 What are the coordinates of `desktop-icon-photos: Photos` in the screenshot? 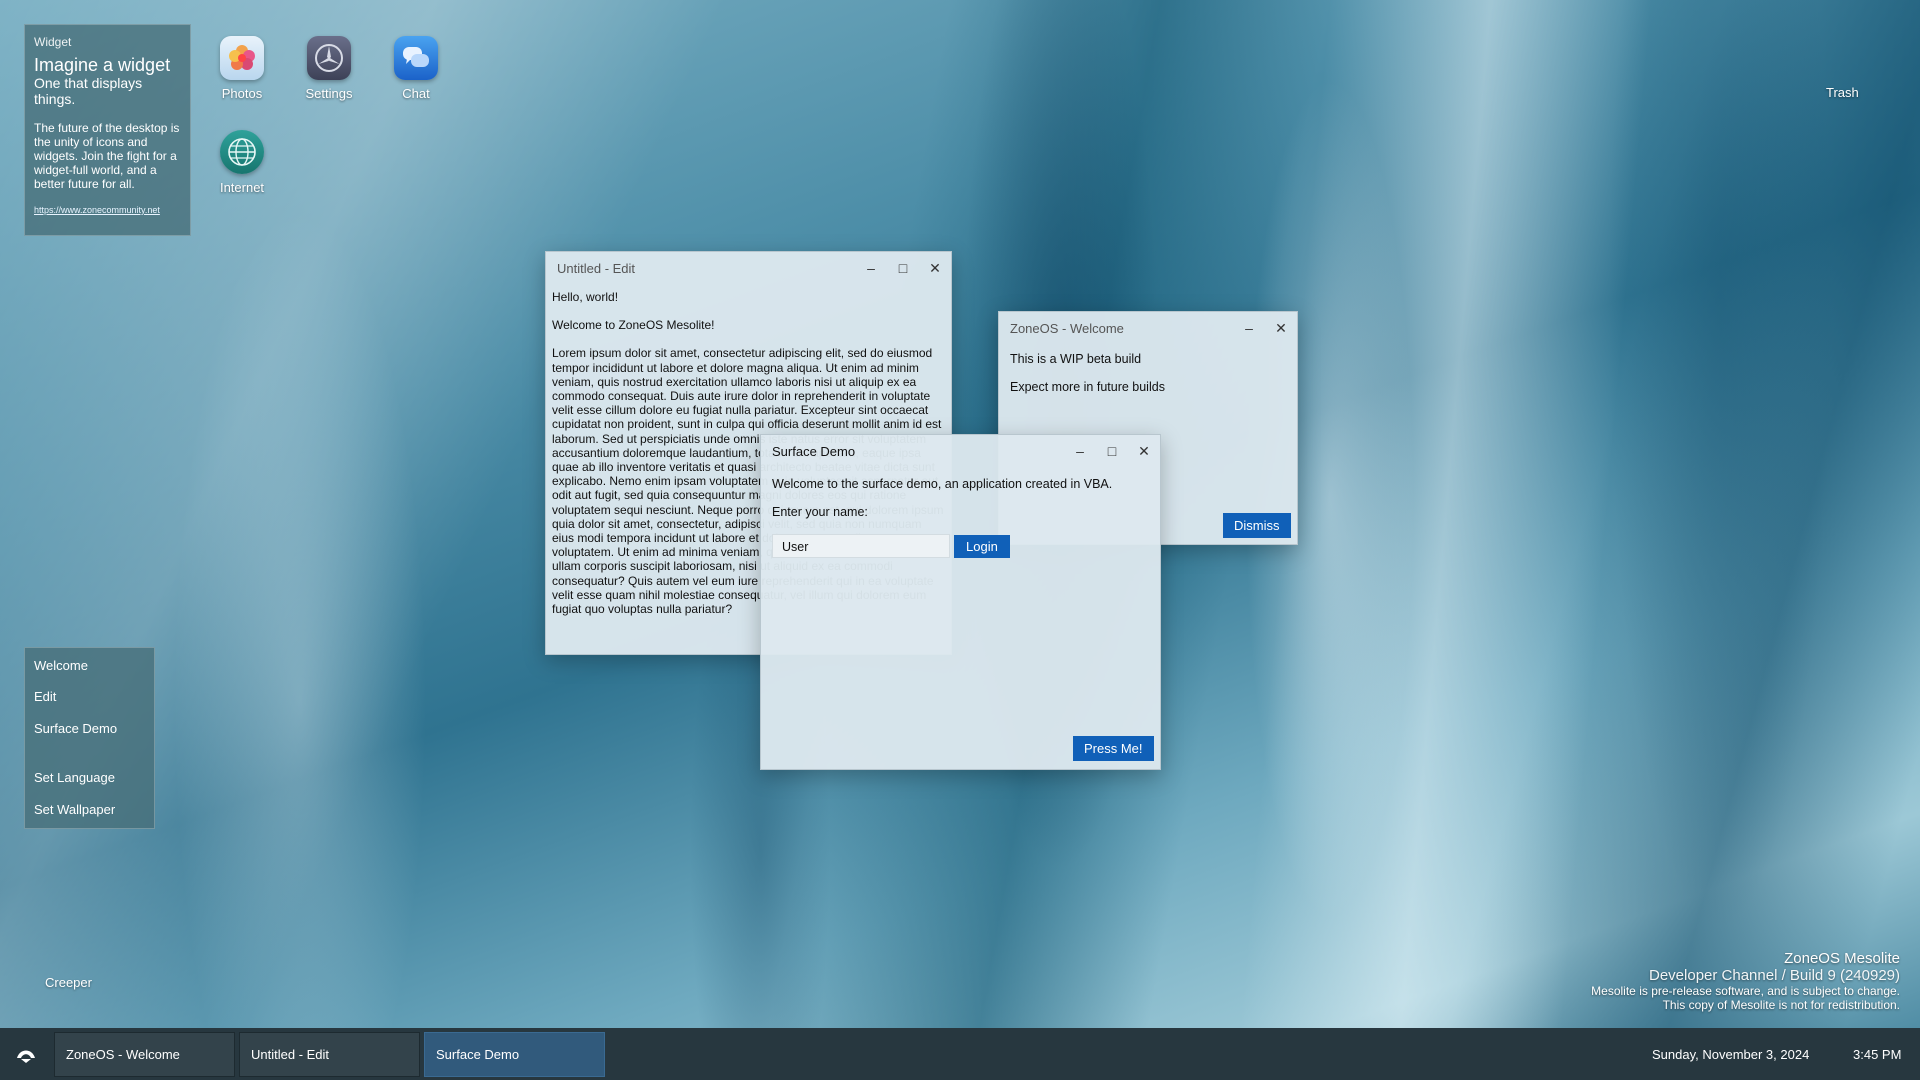 It's located at (242, 68).